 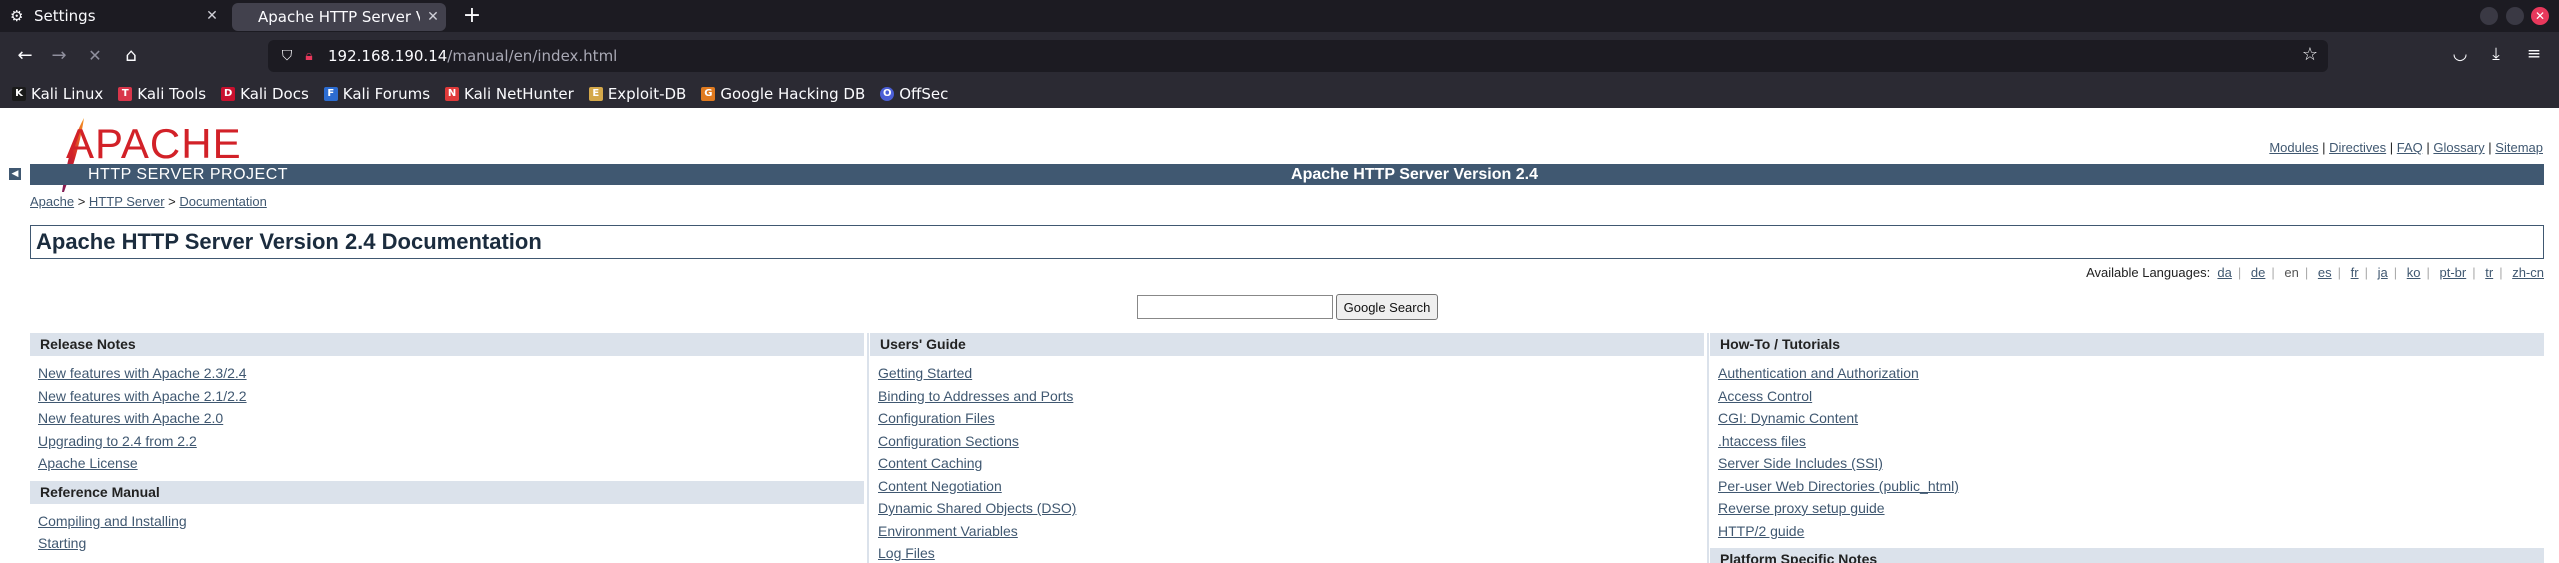 I want to click on link-cgi: CGI: Dynamic Content, so click(x=1788, y=418).